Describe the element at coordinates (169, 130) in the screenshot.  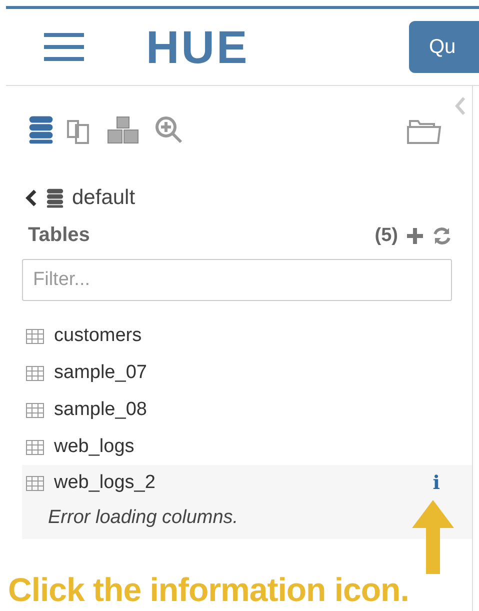
I see `zoom-in-icon` at that location.